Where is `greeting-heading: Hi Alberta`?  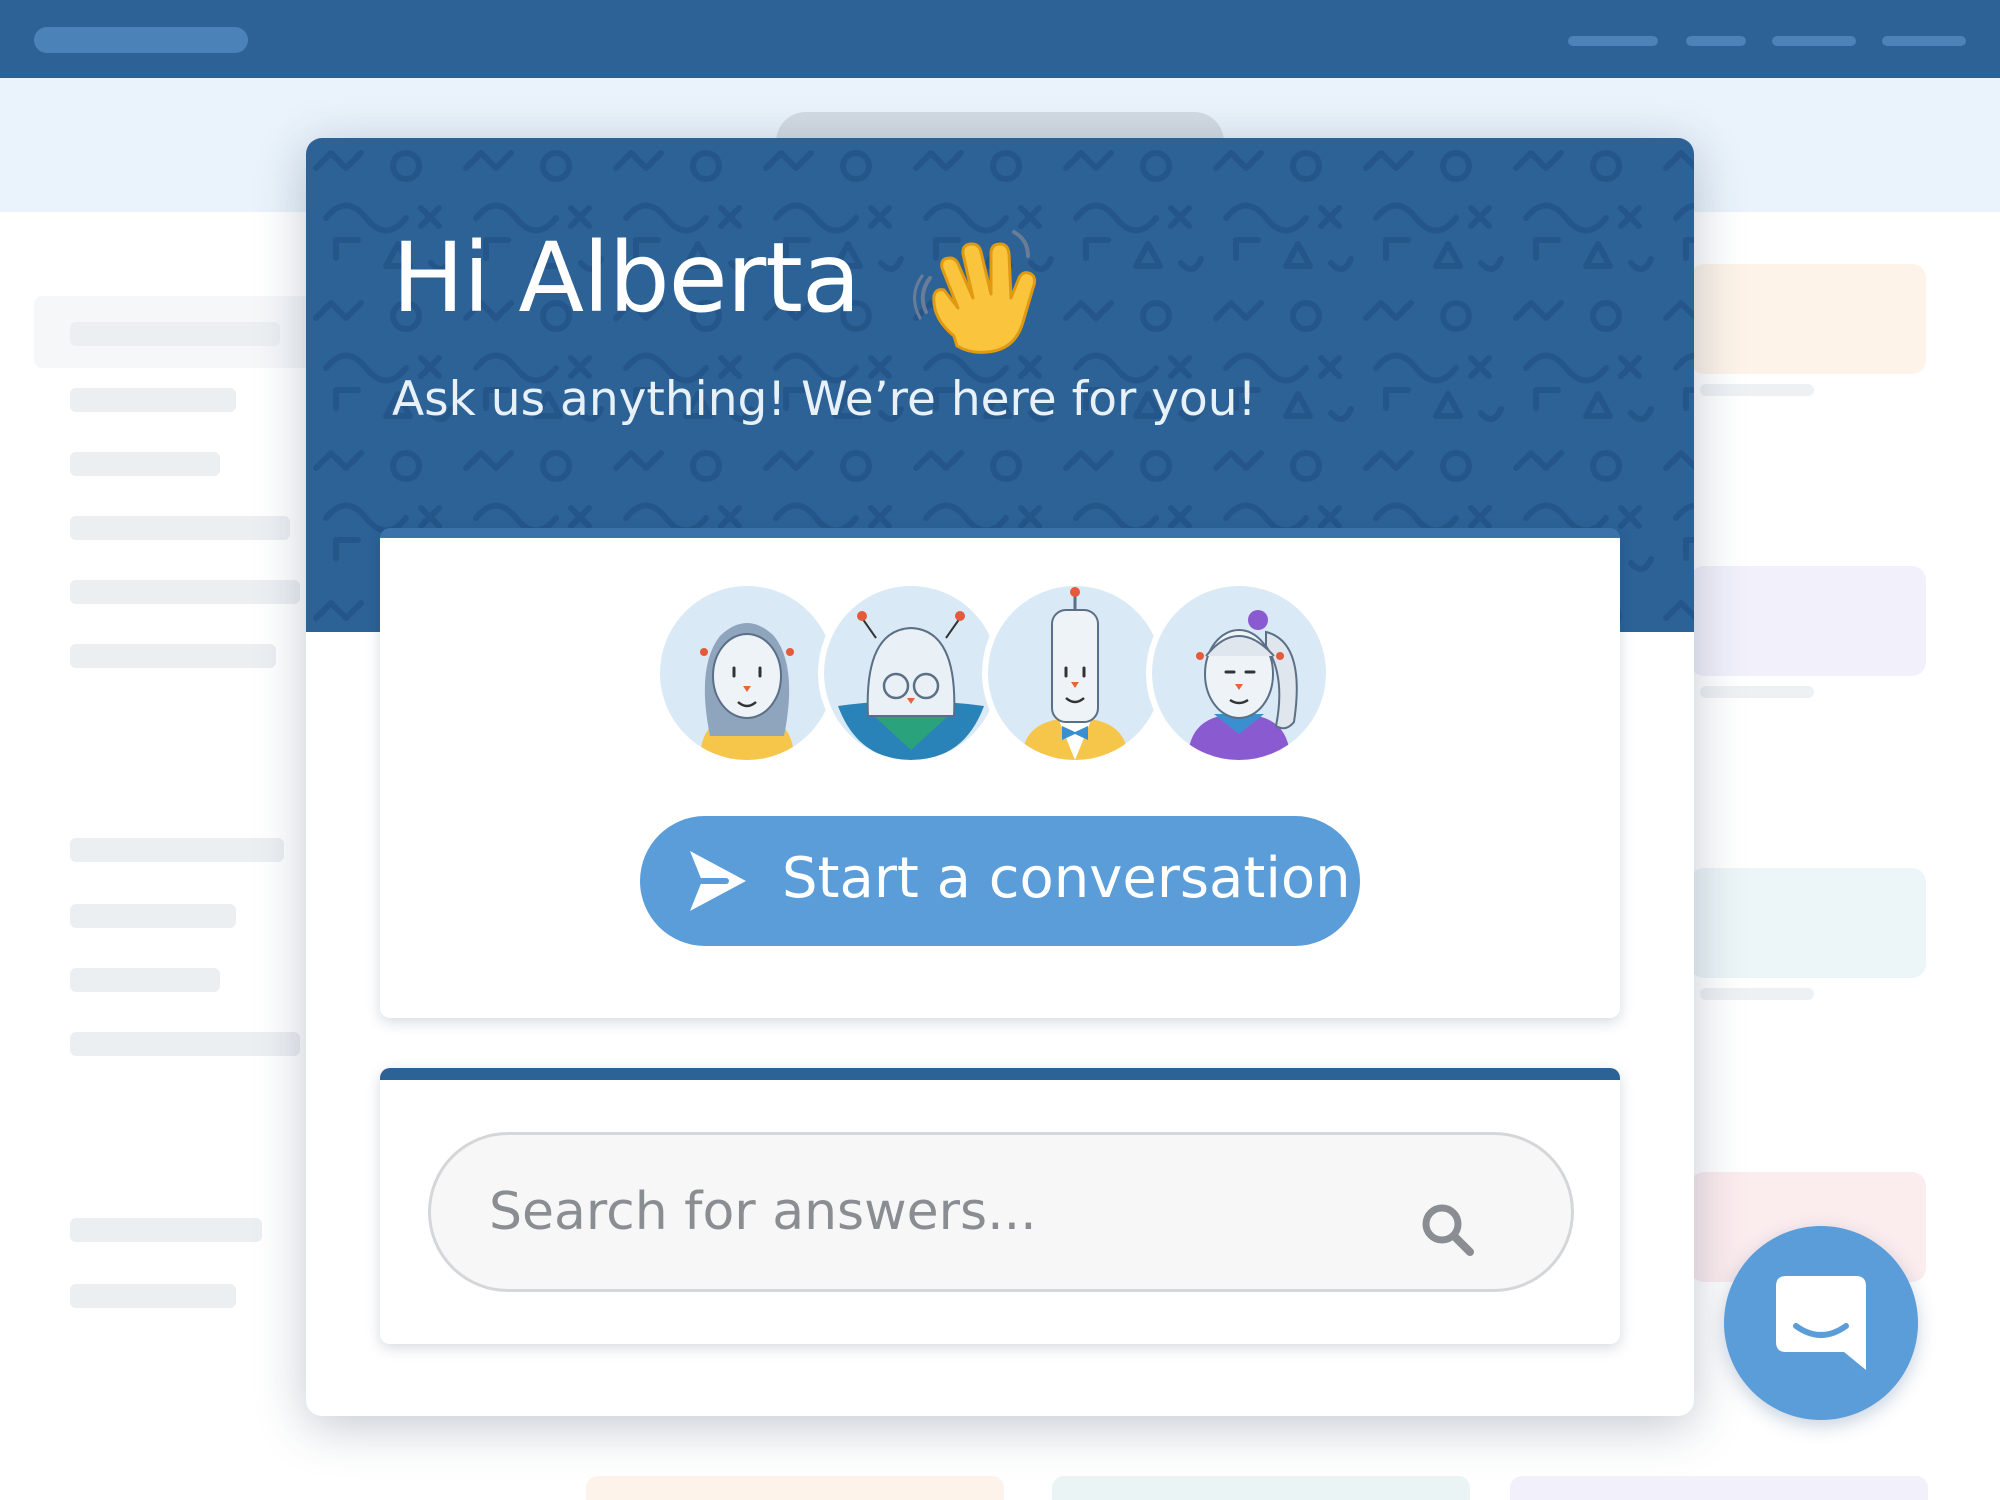 greeting-heading: Hi Alberta is located at coordinates (626, 278).